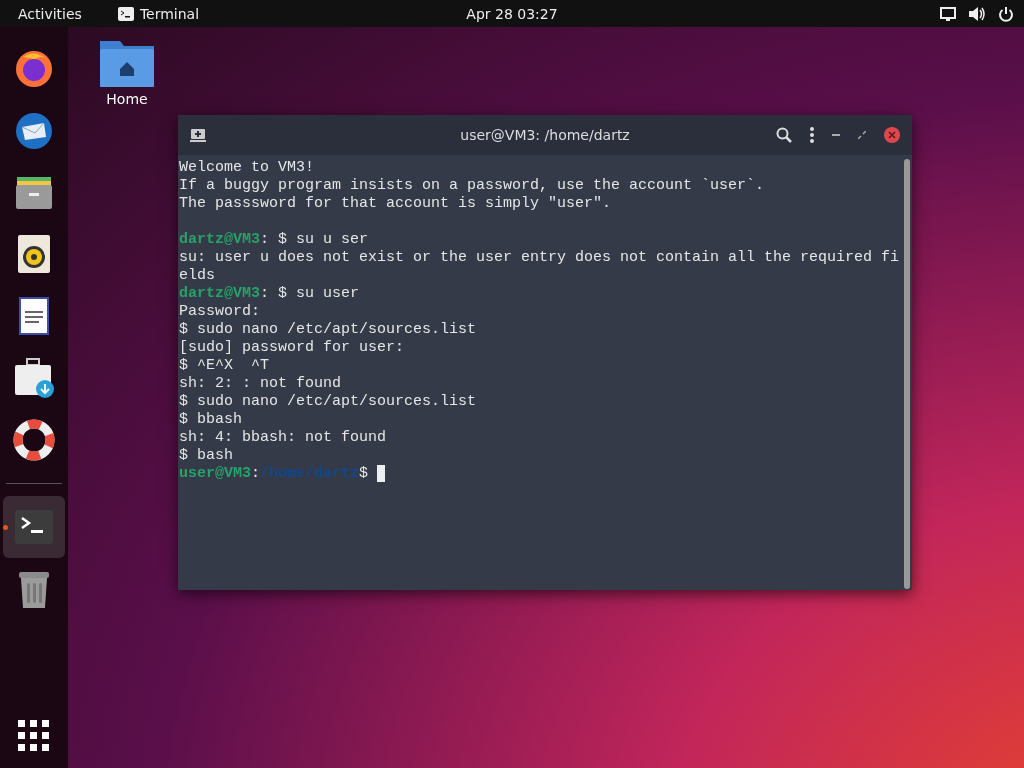  What do you see at coordinates (34, 736) in the screenshot?
I see `app-grid-icon` at bounding box center [34, 736].